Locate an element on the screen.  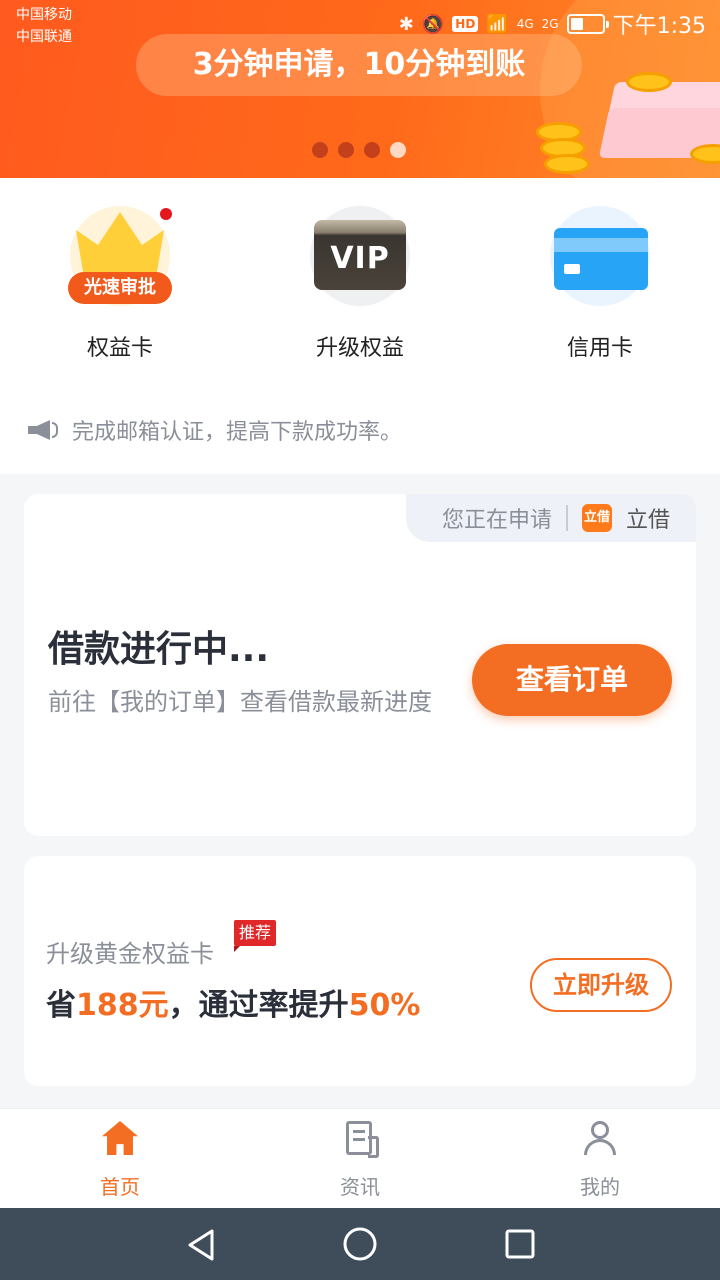
status-time: 下午1:35 is located at coordinates (659, 26).